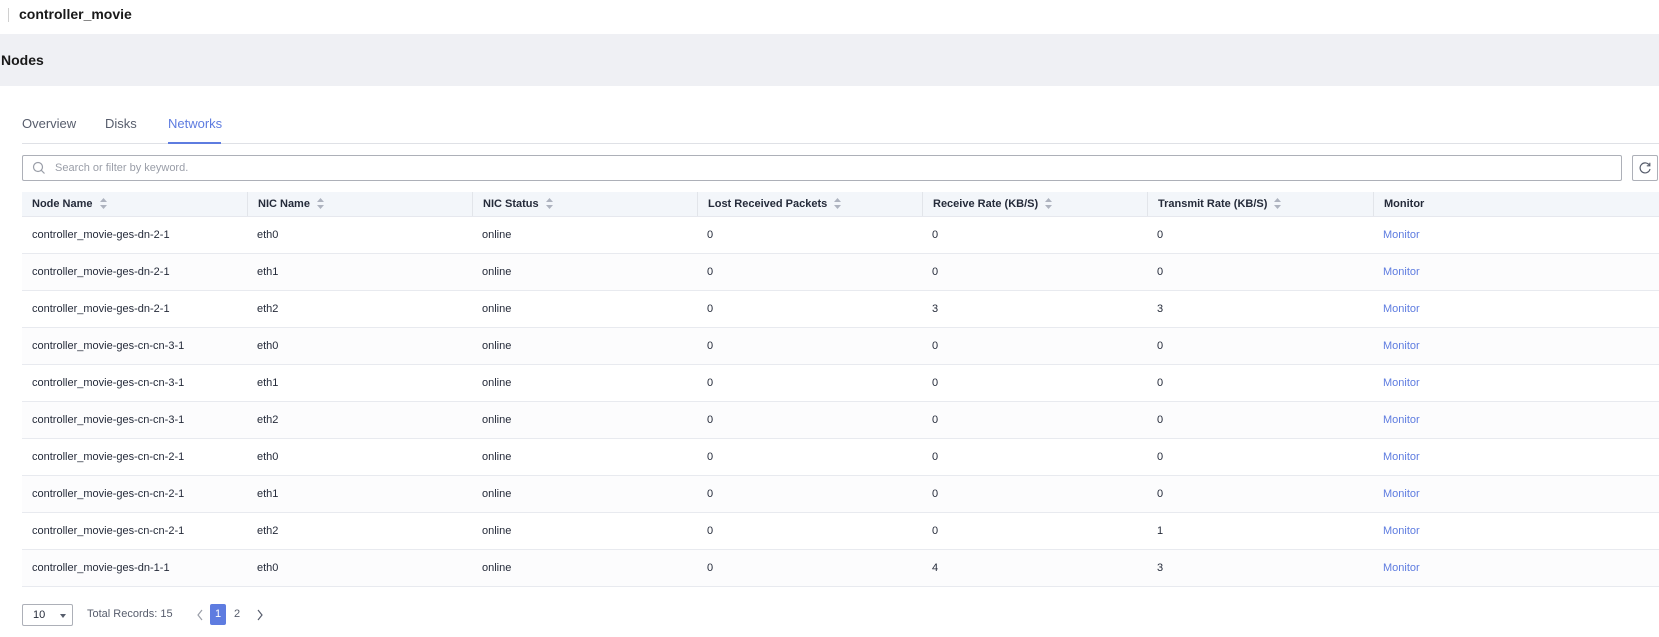  Describe the element at coordinates (268, 272) in the screenshot. I see `nic-name-cell: eth1` at that location.